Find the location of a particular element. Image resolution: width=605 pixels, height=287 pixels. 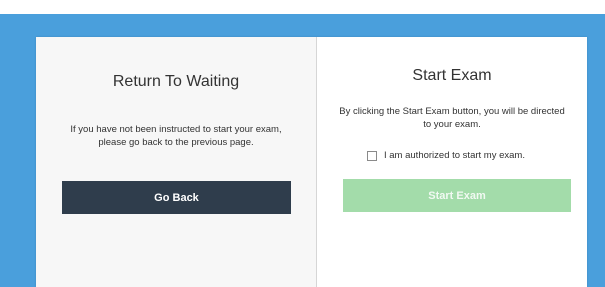

authorization-label: I am authorized to start my exam. is located at coordinates (454, 155).